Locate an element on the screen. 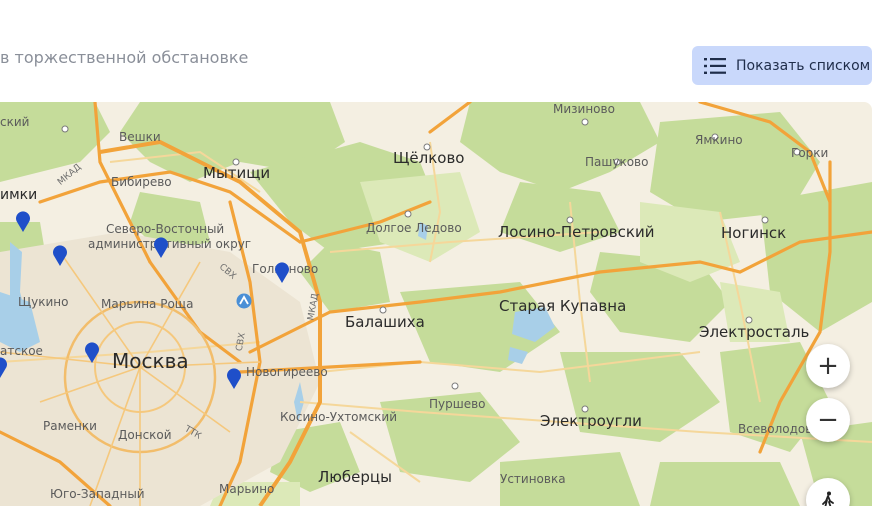  label-elektrostal: Электросталь is located at coordinates (754, 332).